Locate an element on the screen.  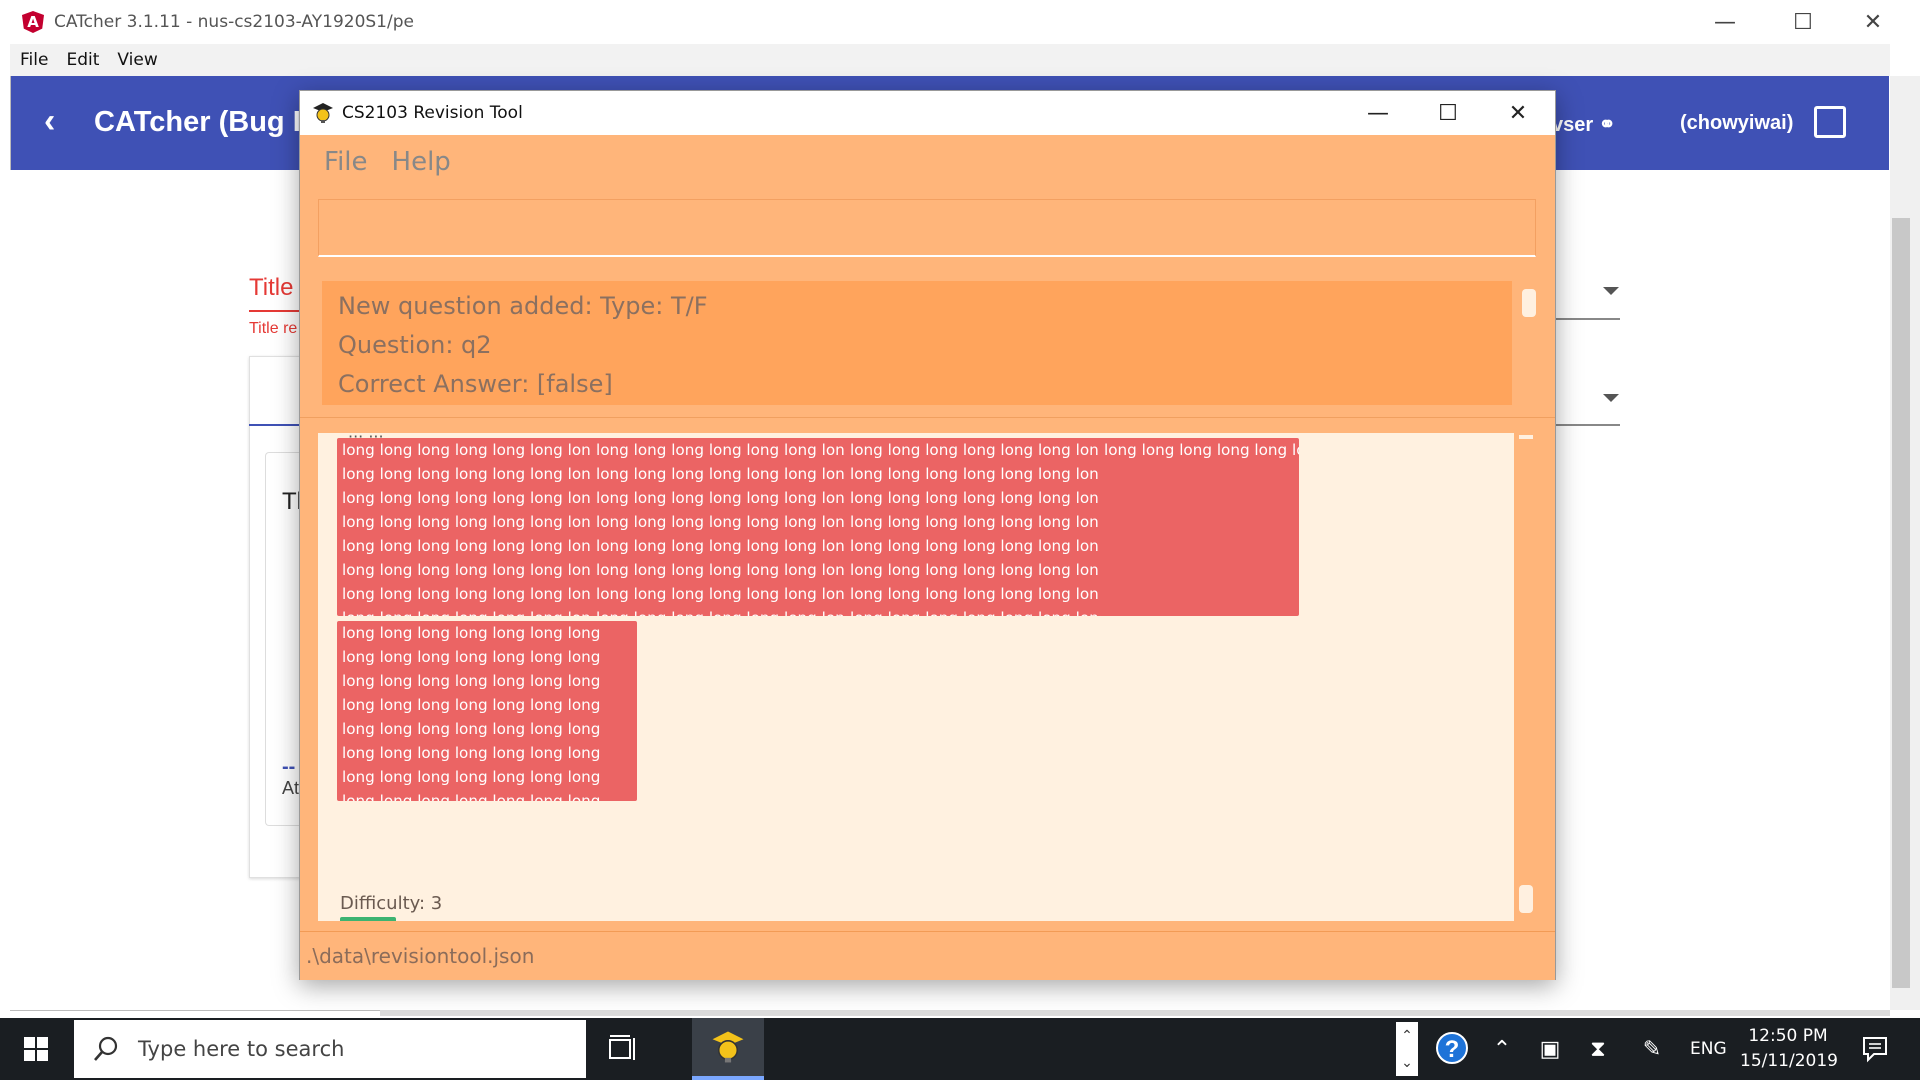
command-input is located at coordinates (927, 228).